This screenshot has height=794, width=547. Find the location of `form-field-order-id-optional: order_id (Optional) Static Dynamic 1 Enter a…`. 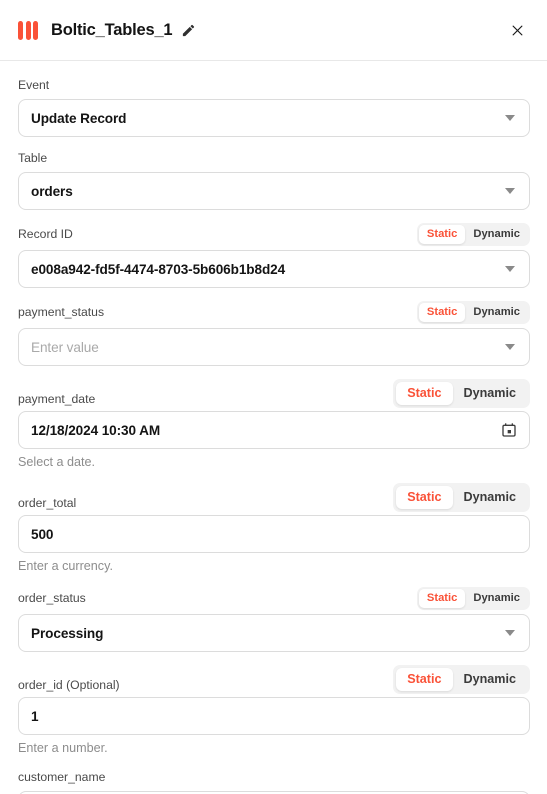

form-field-order-id-optional: order_id (Optional) Static Dynamic 1 Enter a… is located at coordinates (274, 710).